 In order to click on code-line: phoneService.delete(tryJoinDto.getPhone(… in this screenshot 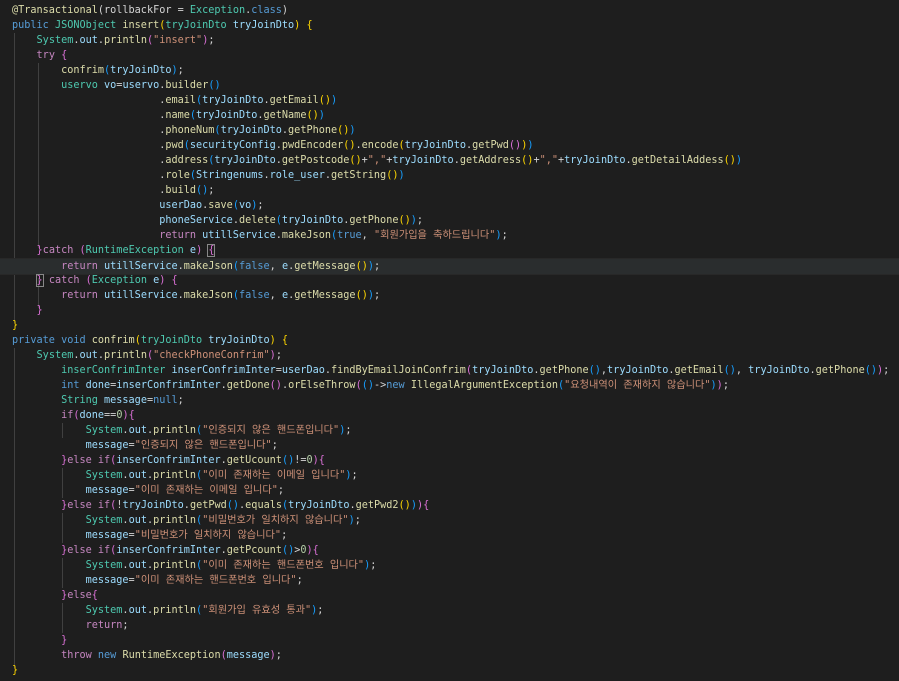, I will do `click(449, 220)`.